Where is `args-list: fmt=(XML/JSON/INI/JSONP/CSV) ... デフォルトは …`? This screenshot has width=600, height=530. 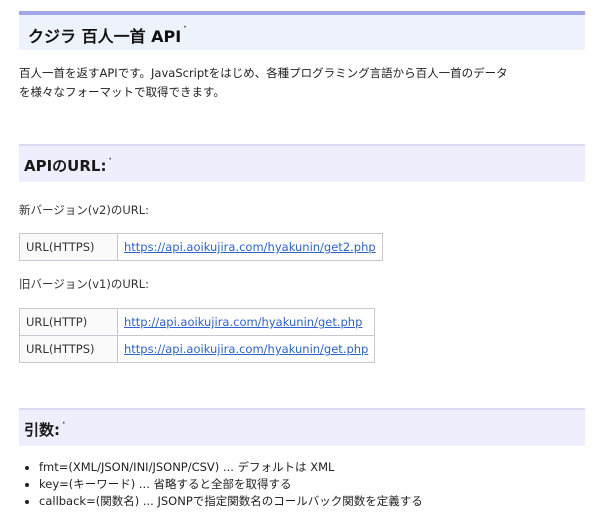 args-list: fmt=(XML/JSON/INI/JSONP/CSV) ... デフォルトは … is located at coordinates (221, 484).